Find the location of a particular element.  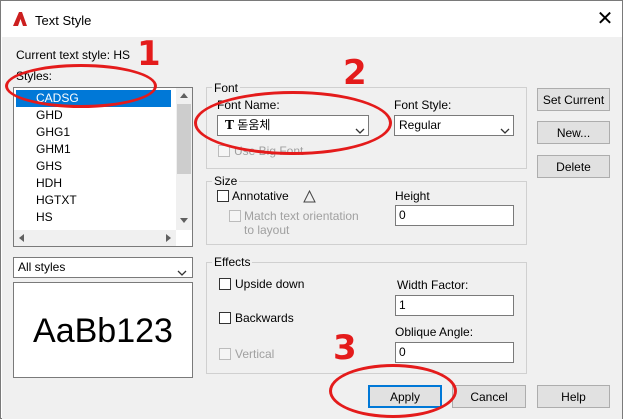

scroll-right-icon is located at coordinates (168, 238).